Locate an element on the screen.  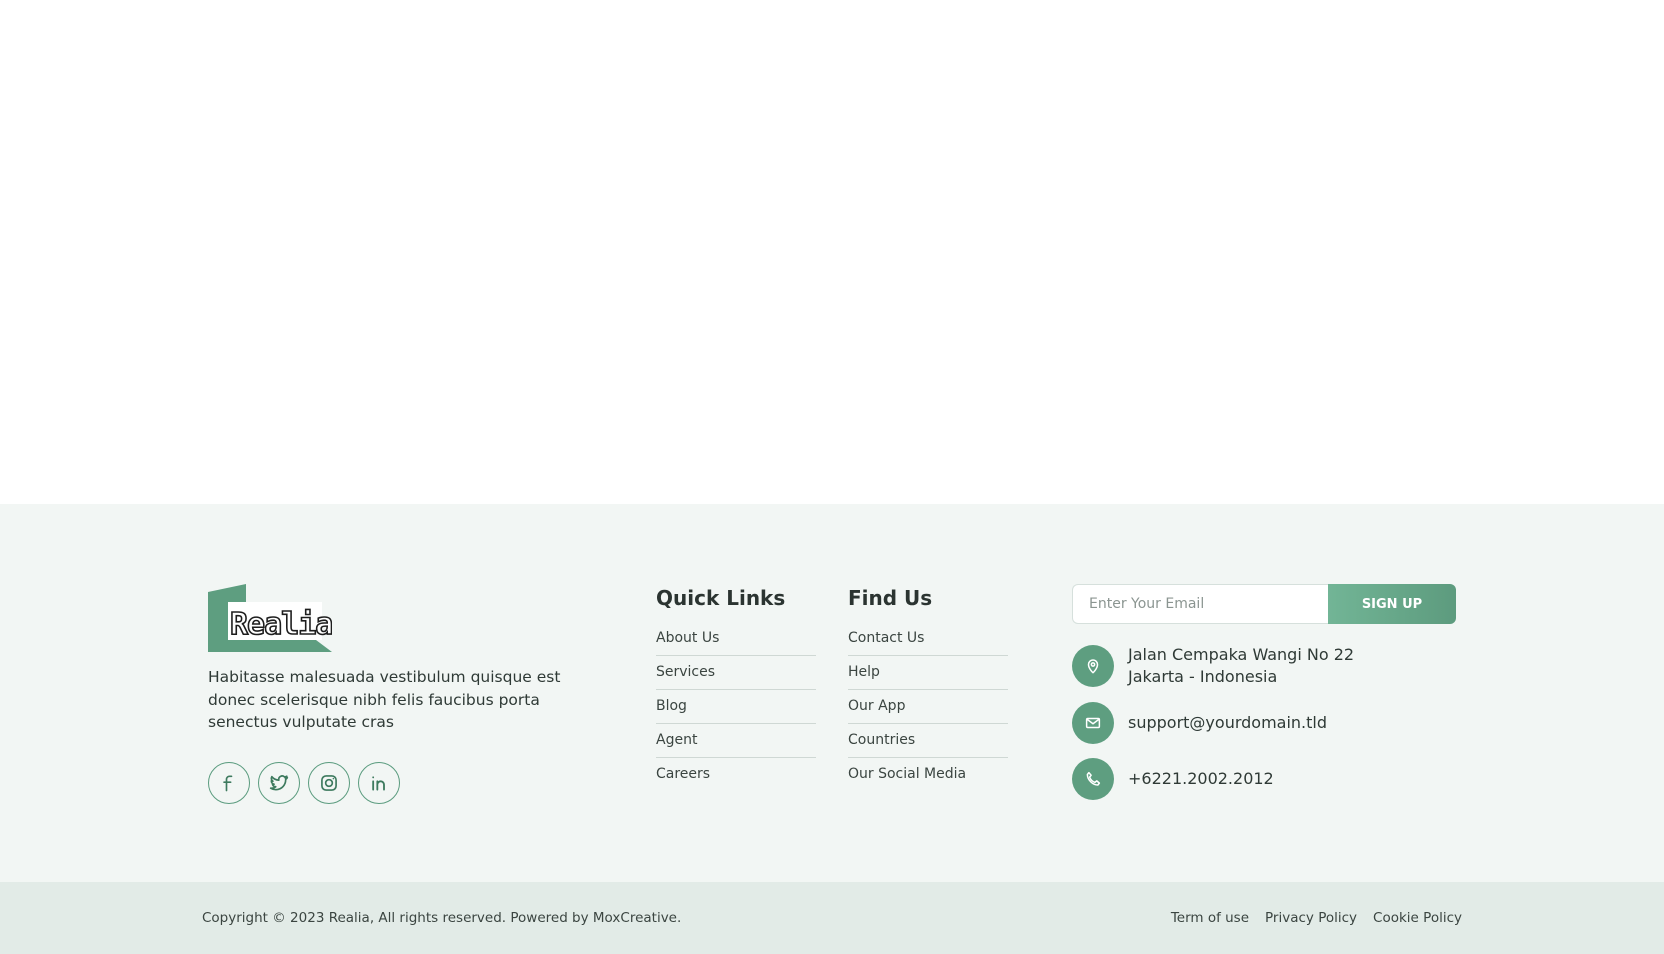
contact-email: support@yourdomain.tld is located at coordinates (1264, 723).